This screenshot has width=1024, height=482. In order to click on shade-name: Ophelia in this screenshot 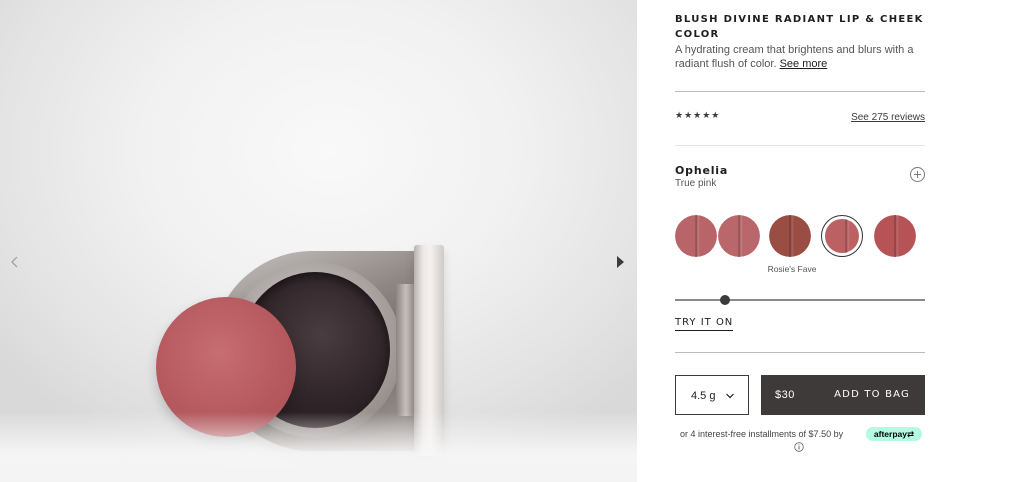, I will do `click(702, 170)`.